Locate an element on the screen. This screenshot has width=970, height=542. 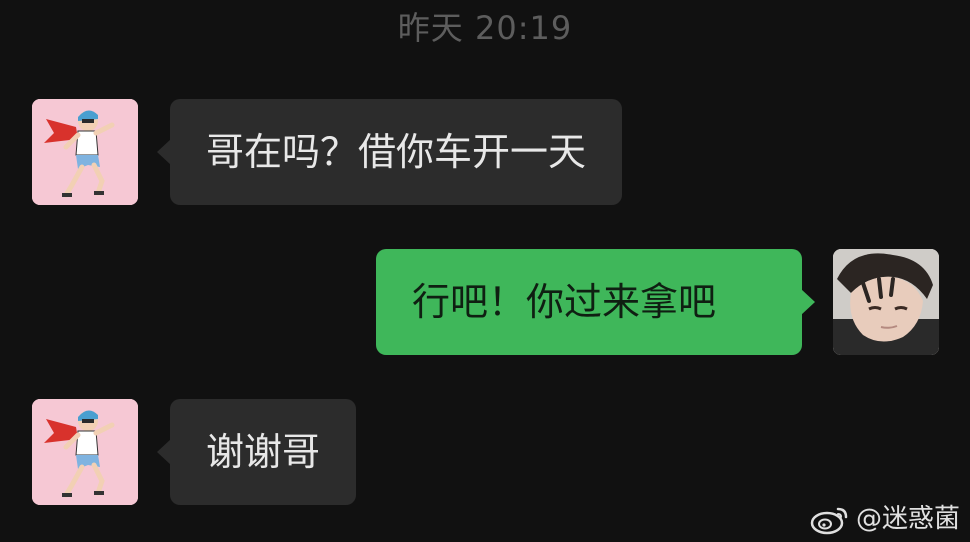
watermark-handle: @迷惑菌 is located at coordinates (907, 519).